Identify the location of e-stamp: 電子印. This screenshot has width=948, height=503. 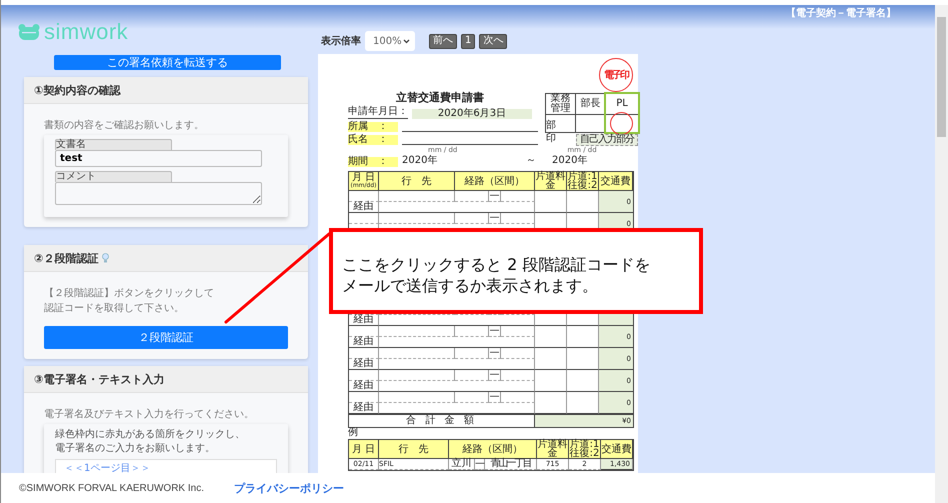
(616, 75).